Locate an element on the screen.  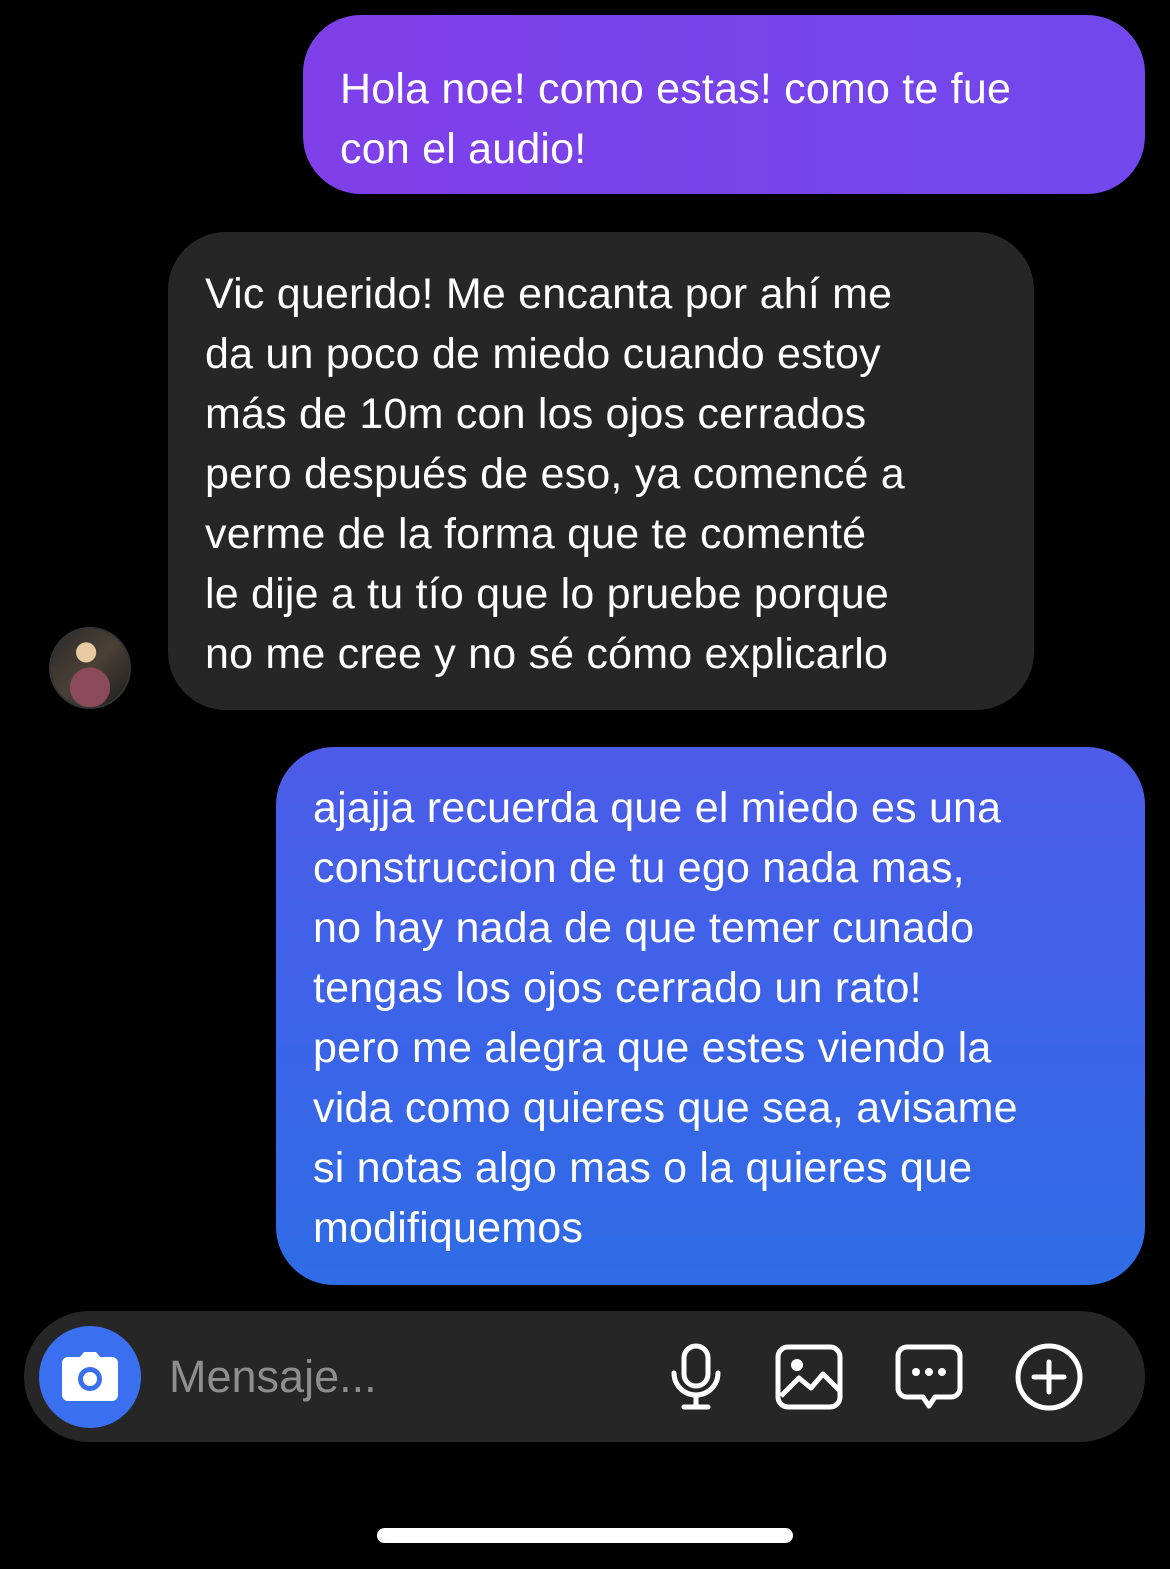
plus-icon is located at coordinates (1049, 1377).